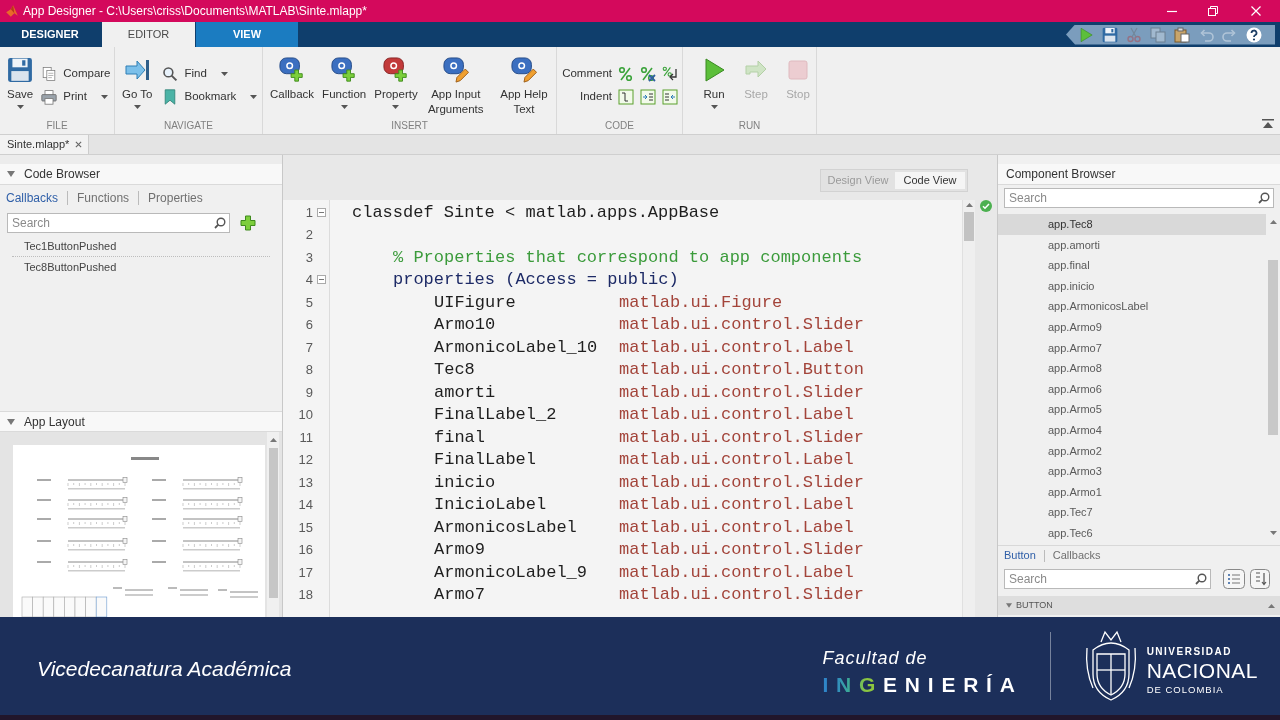 The width and height of the screenshot is (1280, 720). Describe the element at coordinates (1132, 471) in the screenshot. I see `component-item: app.Armo3` at that location.